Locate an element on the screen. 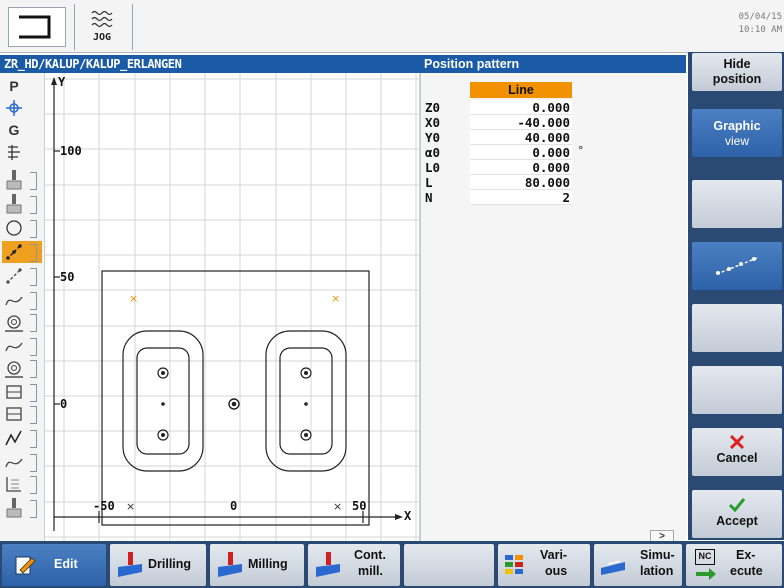  step-positions is located at coordinates (22, 438).